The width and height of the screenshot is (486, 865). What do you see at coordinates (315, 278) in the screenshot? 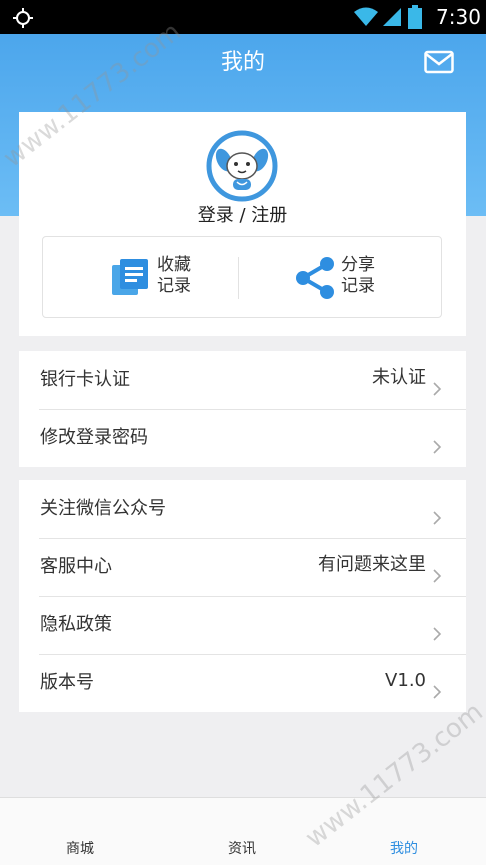
I see `share-icon` at bounding box center [315, 278].